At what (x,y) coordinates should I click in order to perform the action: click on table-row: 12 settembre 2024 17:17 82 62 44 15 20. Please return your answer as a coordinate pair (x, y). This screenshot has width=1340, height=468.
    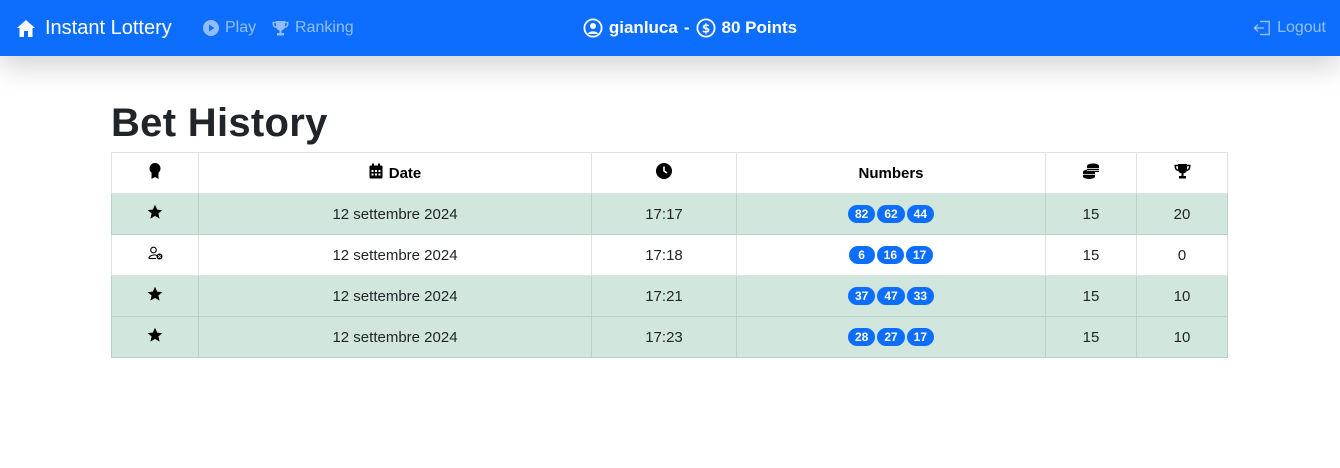
    Looking at the image, I should click on (669, 214).